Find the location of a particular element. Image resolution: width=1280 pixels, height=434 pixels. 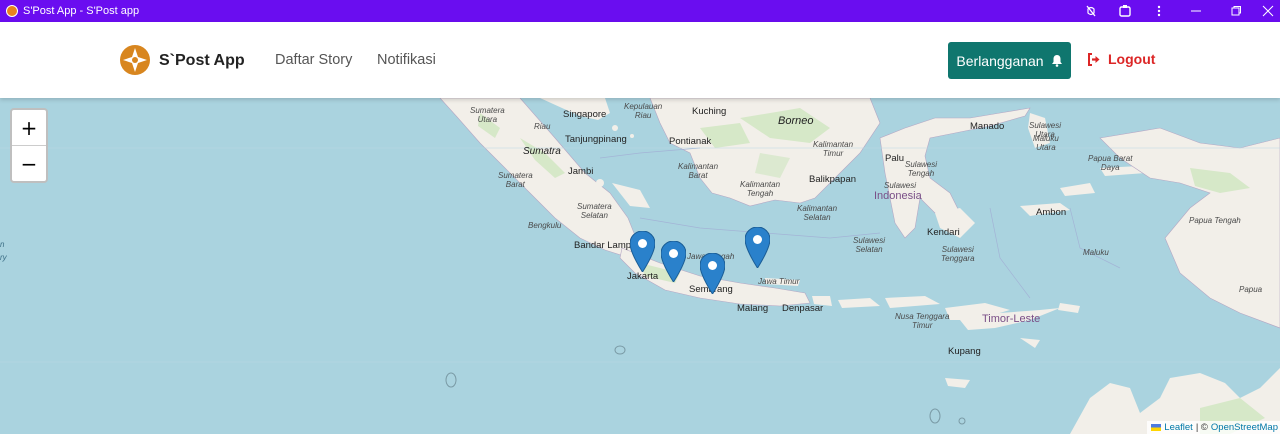

label-sulawesi-selatan: Sulawesi Selatan is located at coordinates (869, 245).